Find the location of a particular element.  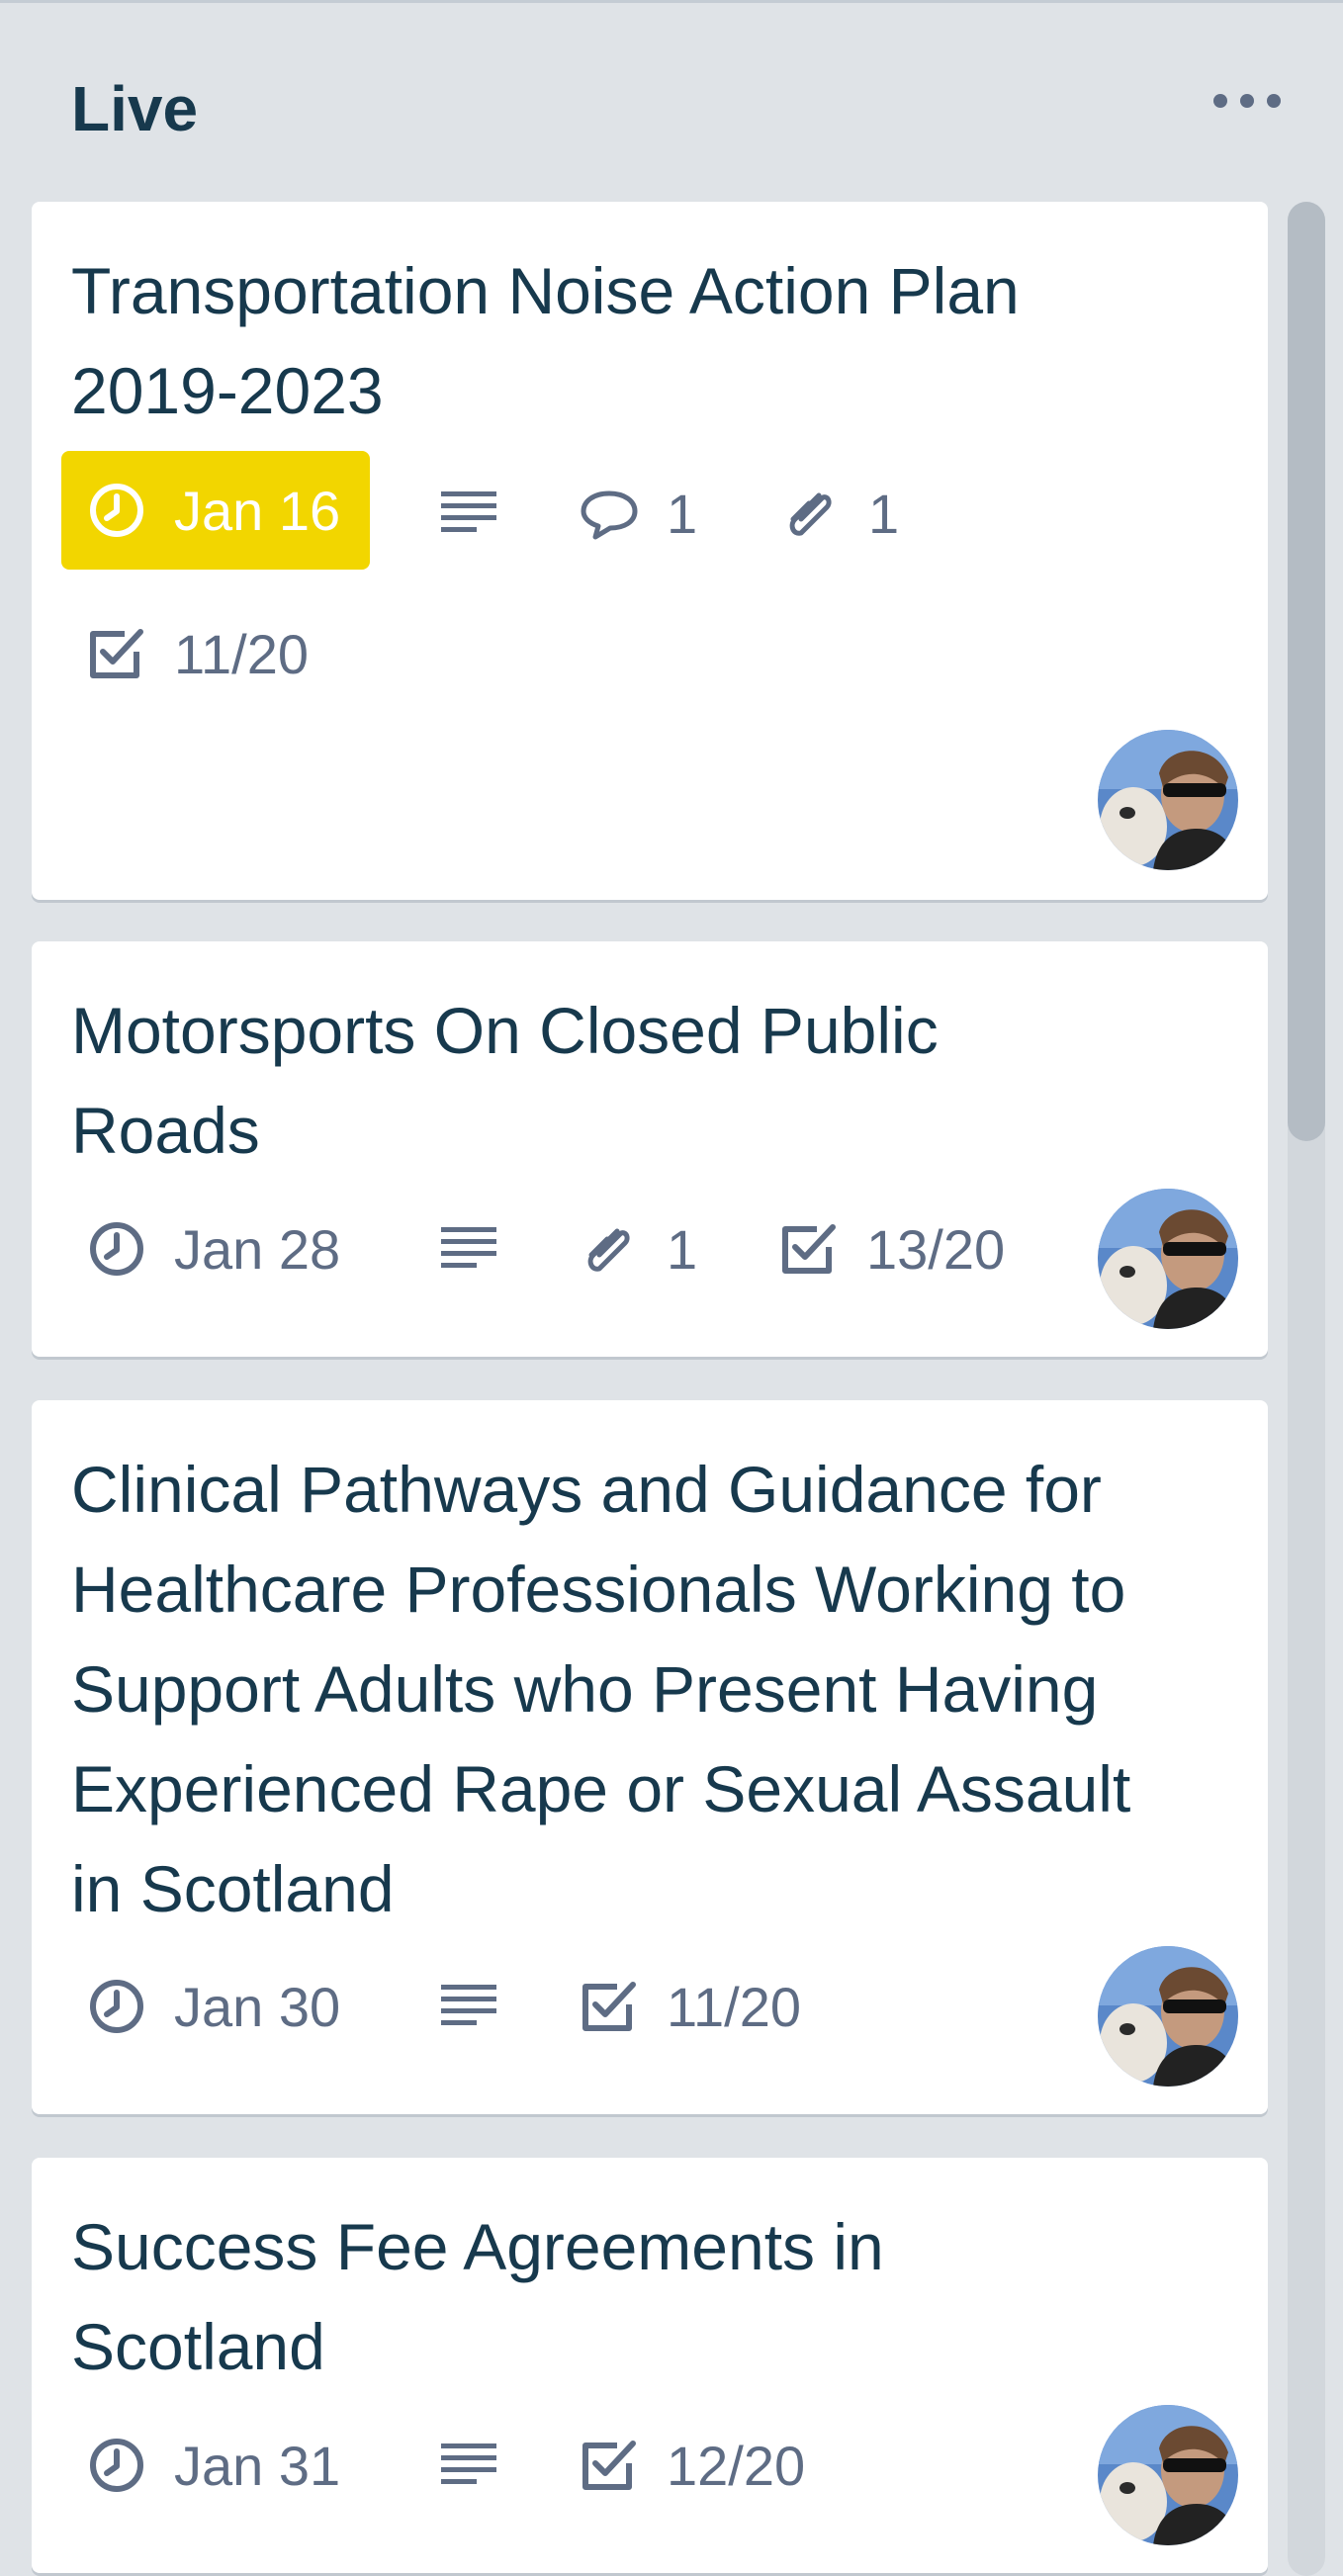

due-date-text: Jan 30 is located at coordinates (257, 2006).